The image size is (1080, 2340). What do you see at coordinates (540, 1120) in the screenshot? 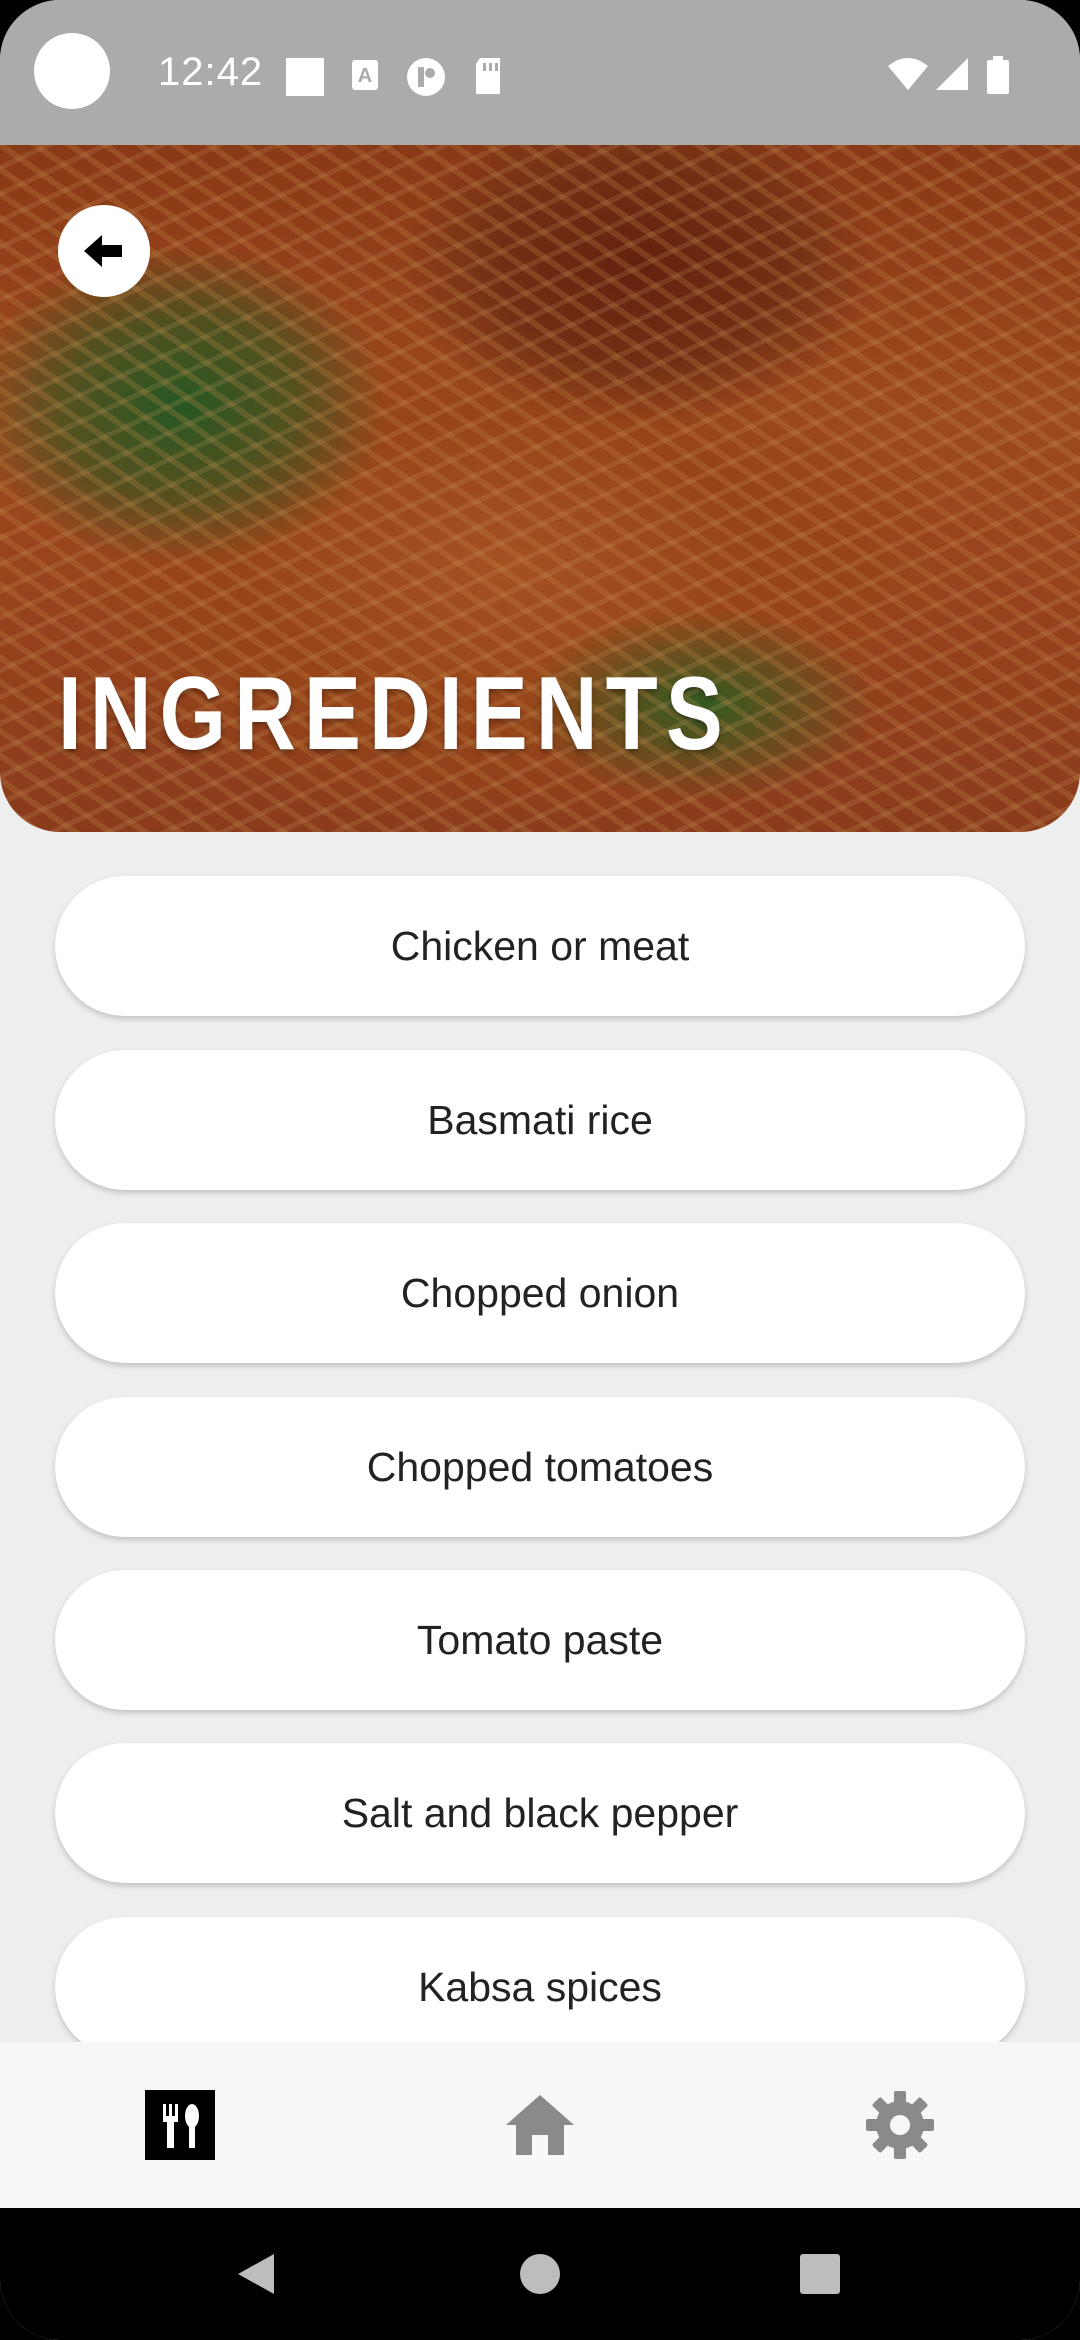
I see `ingredient-item: Basmati rice` at bounding box center [540, 1120].